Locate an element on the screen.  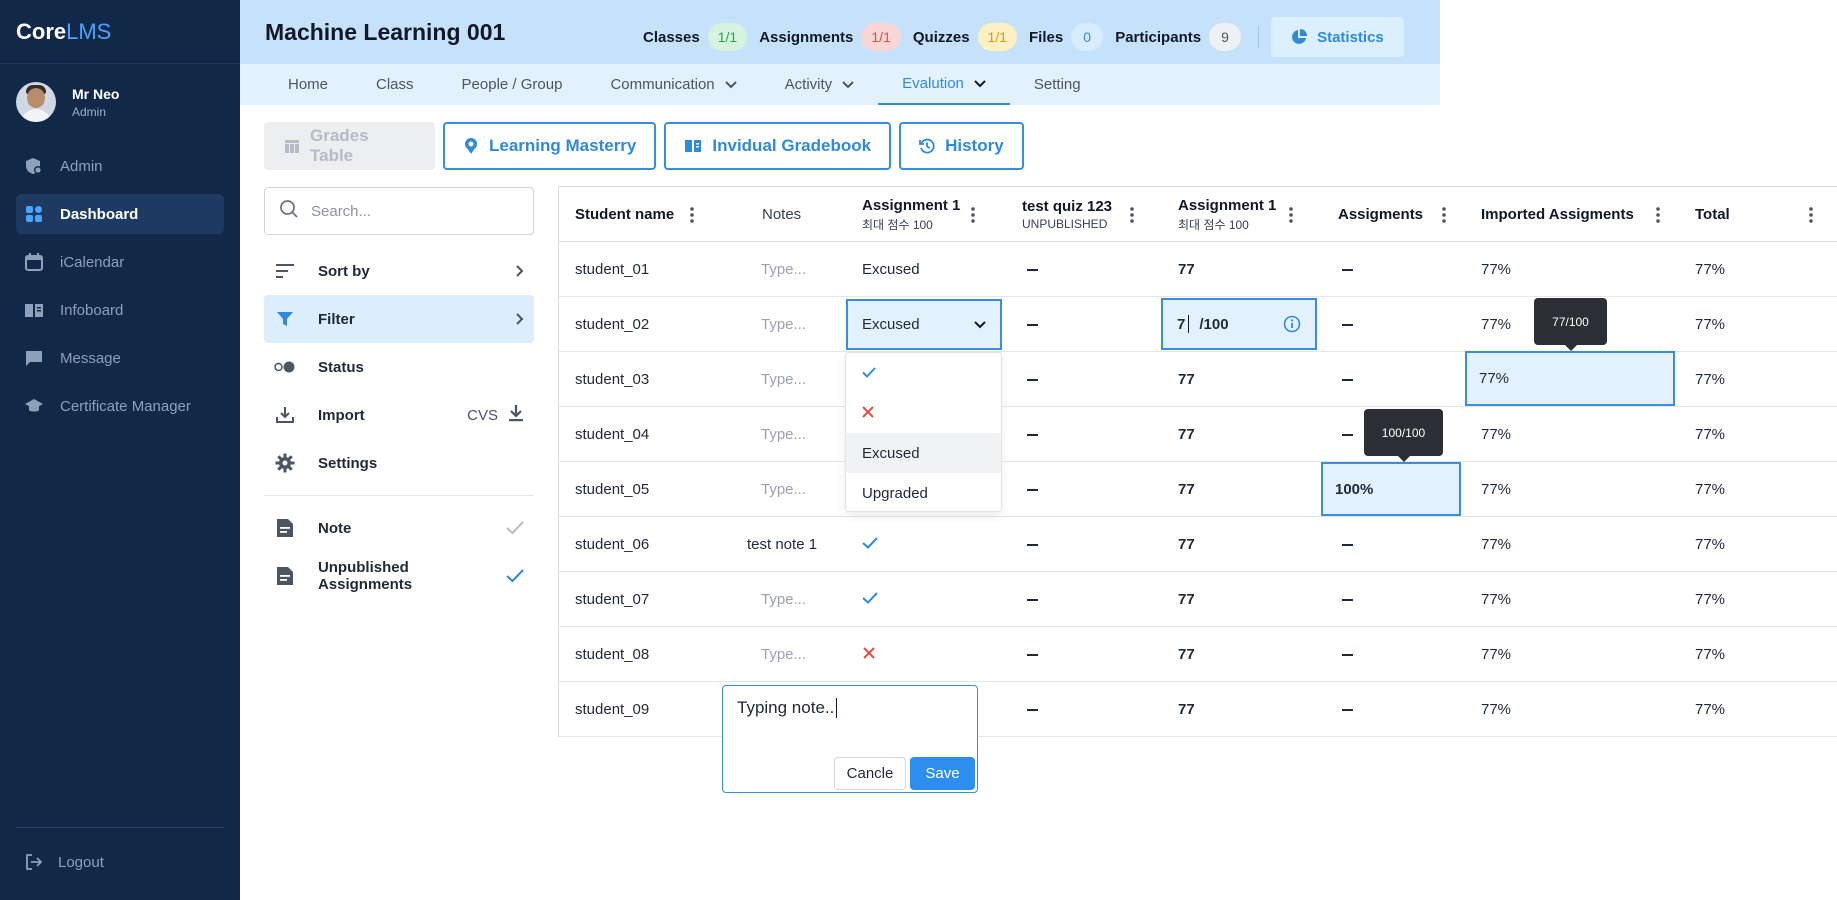
header-test-quiz: test quiz 123 UNPUBLISHED is located at coordinates (1067, 214).